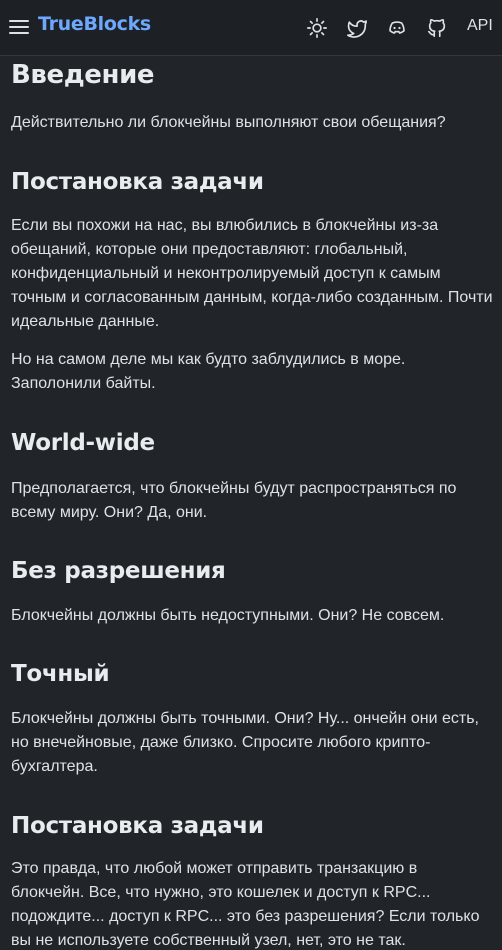 This screenshot has width=502, height=950. What do you see at coordinates (118, 571) in the screenshot?
I see `section-heading-permissionless: Без разрешения` at bounding box center [118, 571].